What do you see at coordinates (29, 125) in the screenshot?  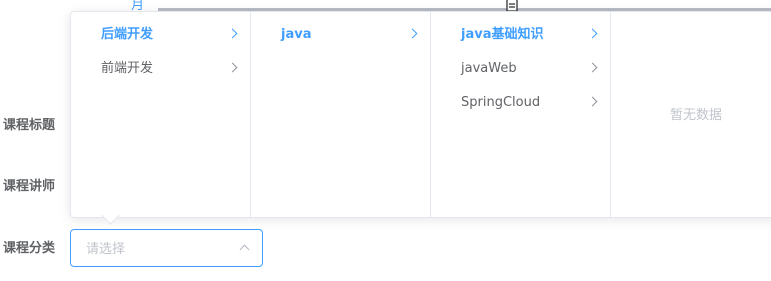 I see `course-title-label: 课程标题` at bounding box center [29, 125].